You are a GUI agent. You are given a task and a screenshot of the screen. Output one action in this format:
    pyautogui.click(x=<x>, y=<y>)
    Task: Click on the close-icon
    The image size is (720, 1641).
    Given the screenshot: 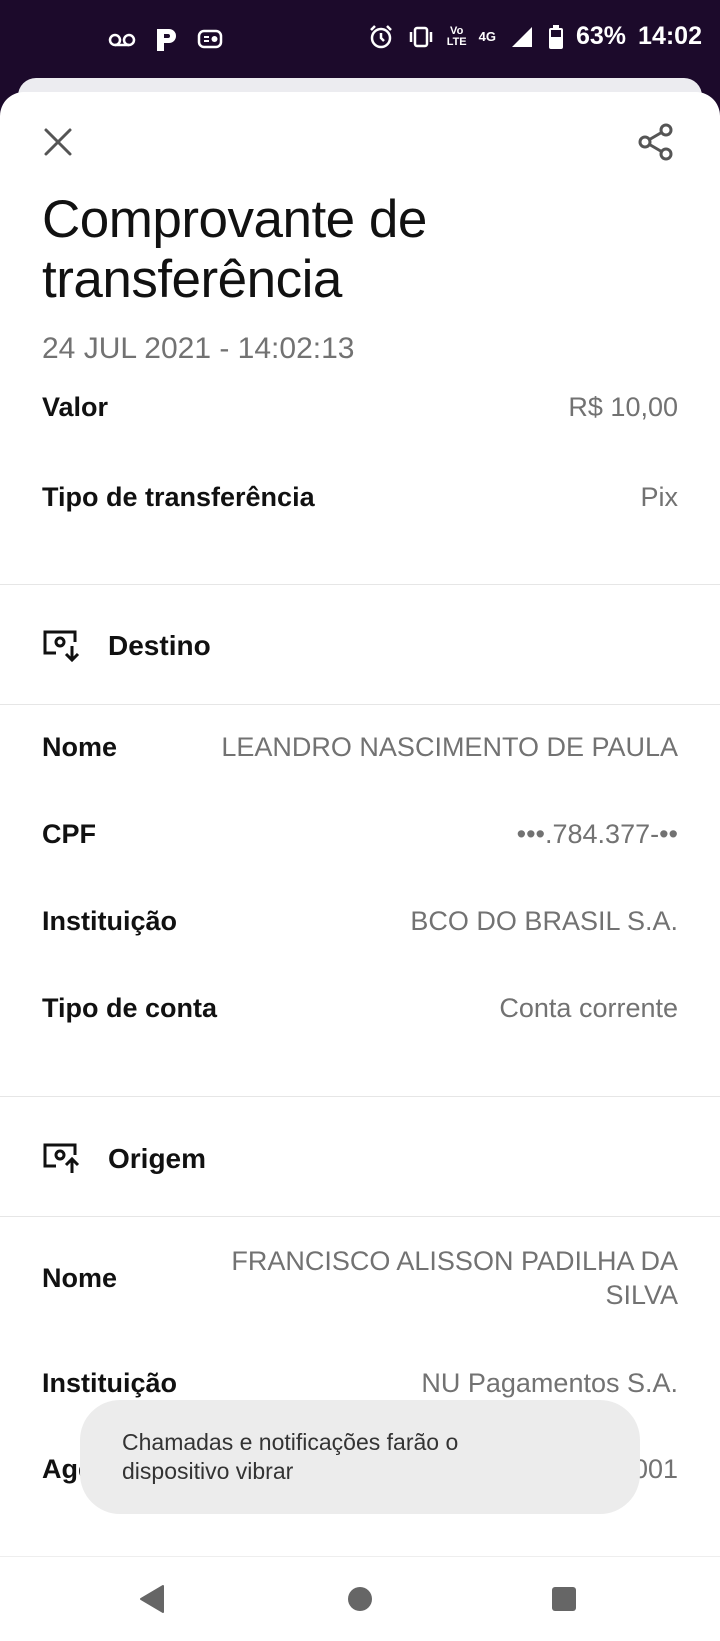 What is the action you would take?
    pyautogui.click(x=58, y=142)
    